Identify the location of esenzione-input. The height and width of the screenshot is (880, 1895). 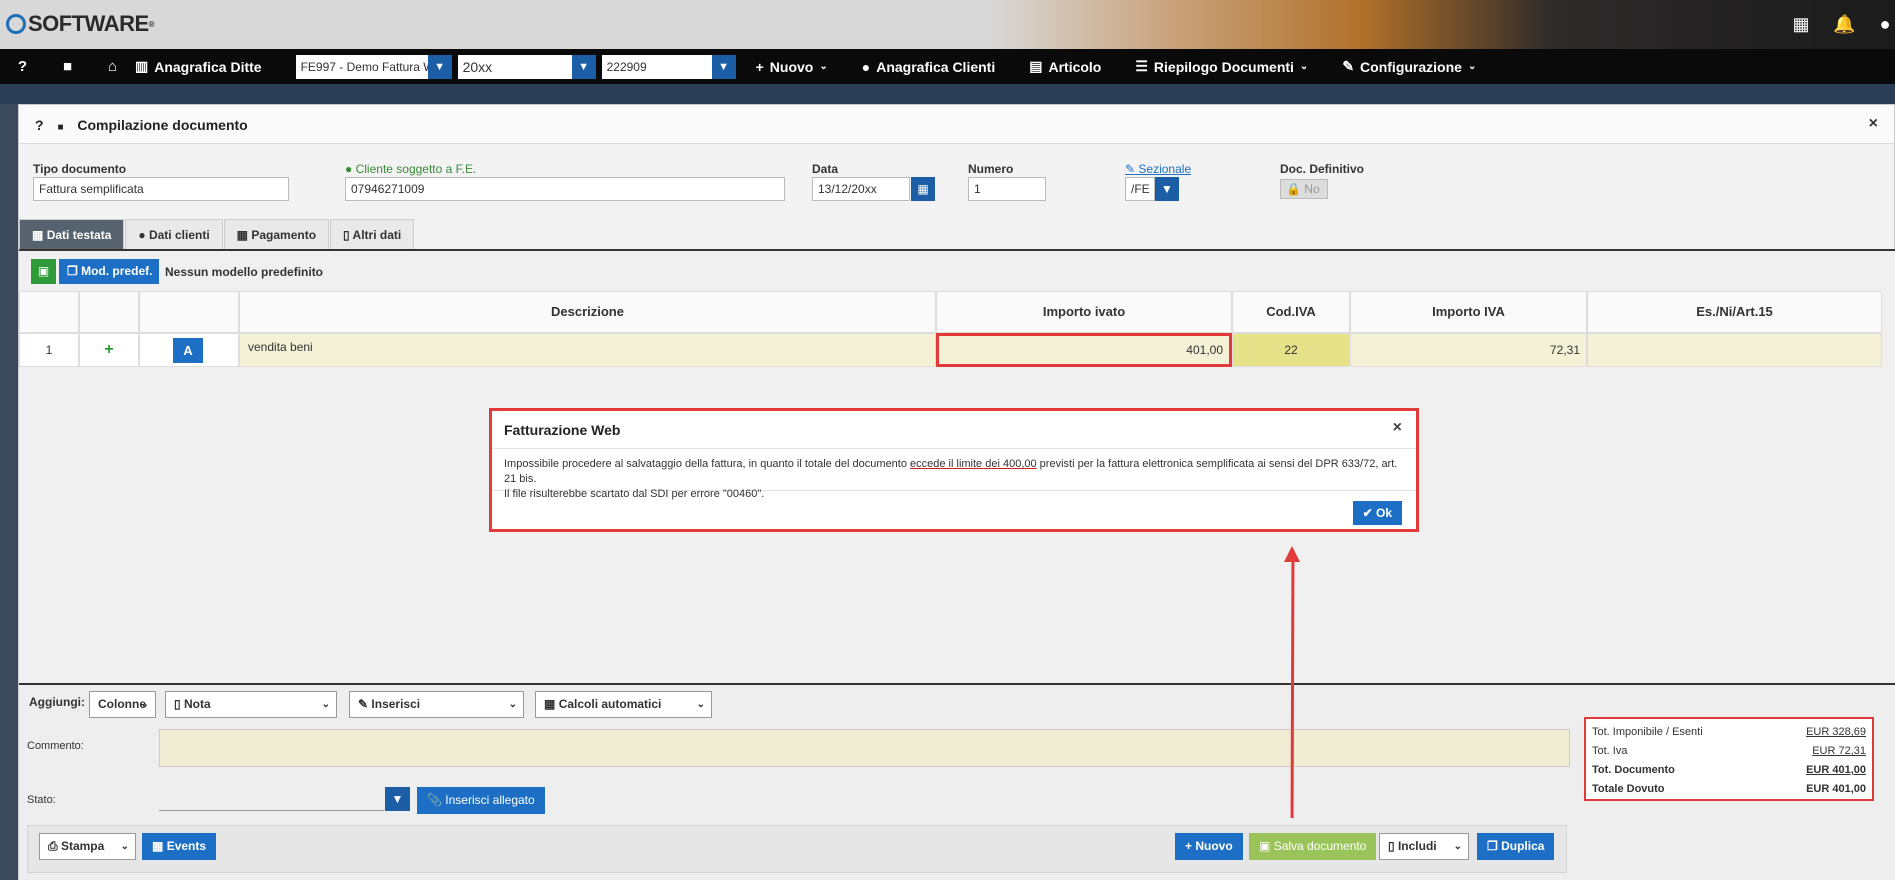
(1734, 350).